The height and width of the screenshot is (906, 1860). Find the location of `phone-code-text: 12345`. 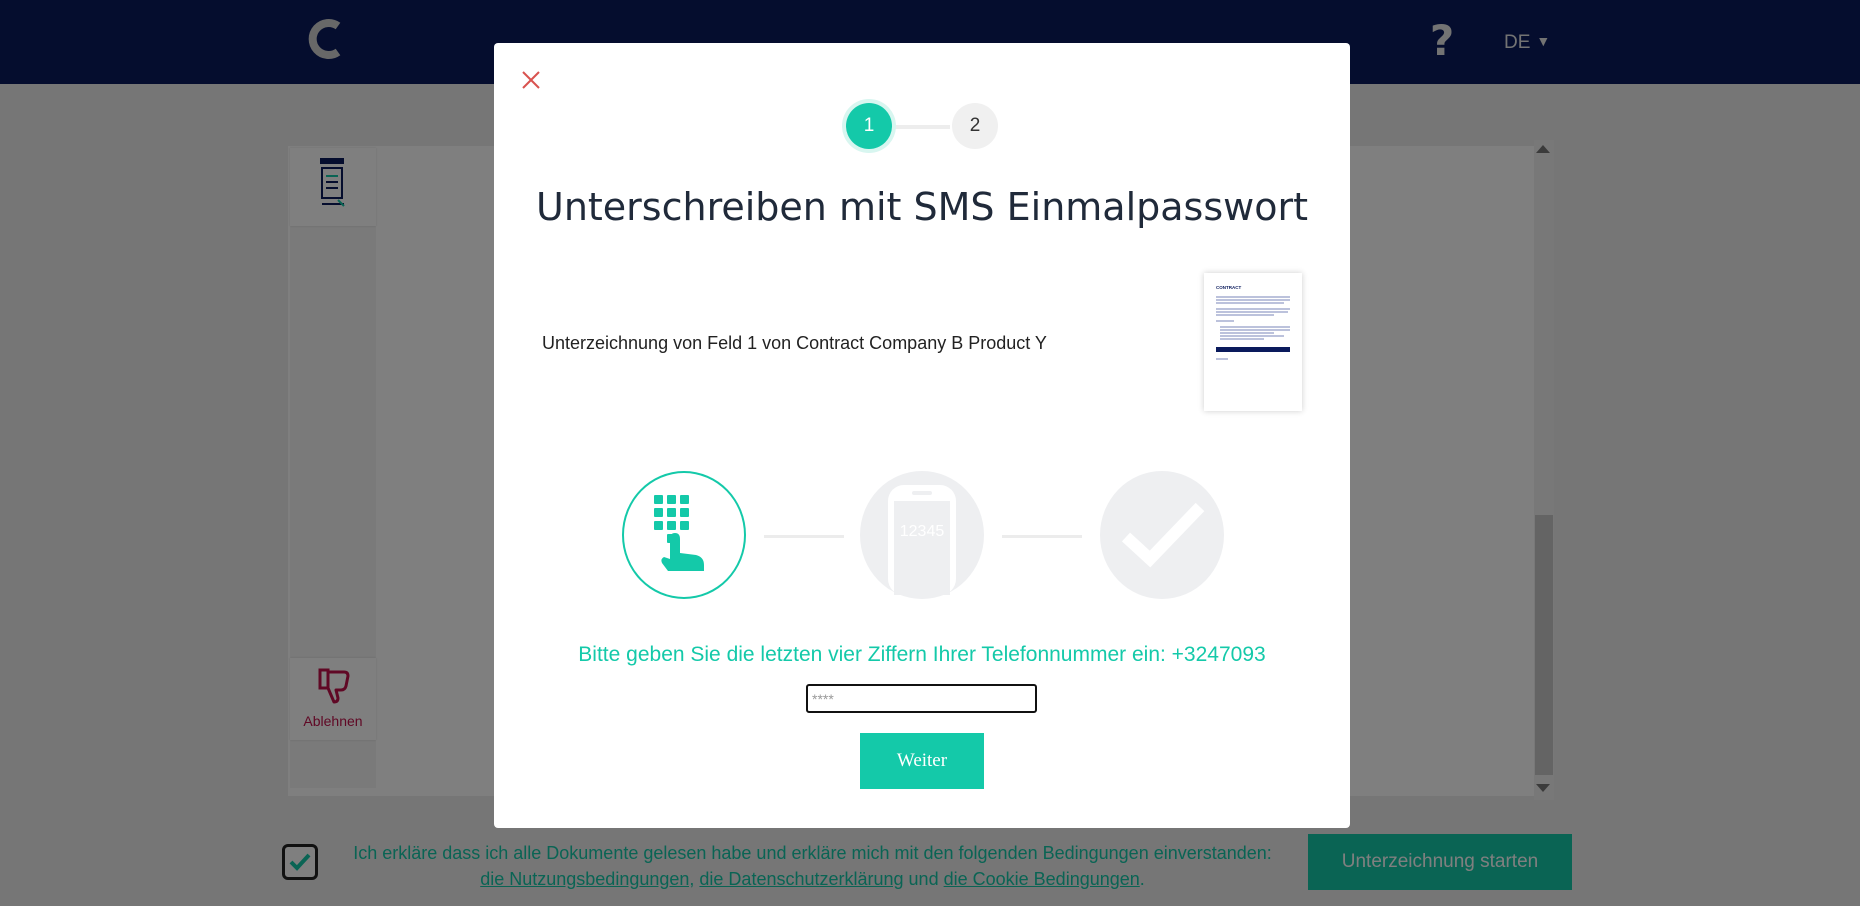

phone-code-text: 12345 is located at coordinates (922, 531).